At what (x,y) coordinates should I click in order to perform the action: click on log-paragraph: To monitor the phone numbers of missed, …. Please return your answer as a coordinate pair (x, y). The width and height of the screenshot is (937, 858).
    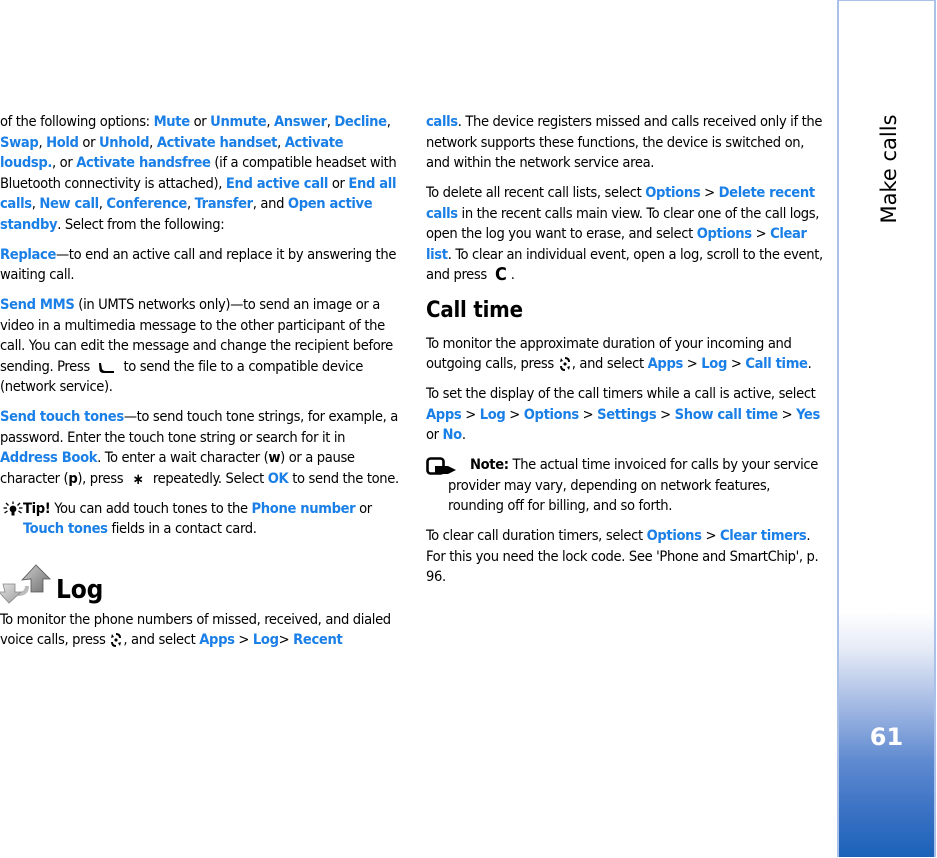
    Looking at the image, I should click on (201, 630).